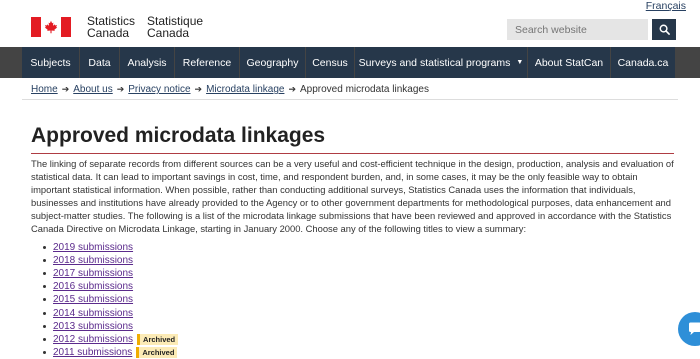 The image size is (700, 359). Describe the element at coordinates (44, 89) in the screenshot. I see `breadcrumb-home: Home` at that location.